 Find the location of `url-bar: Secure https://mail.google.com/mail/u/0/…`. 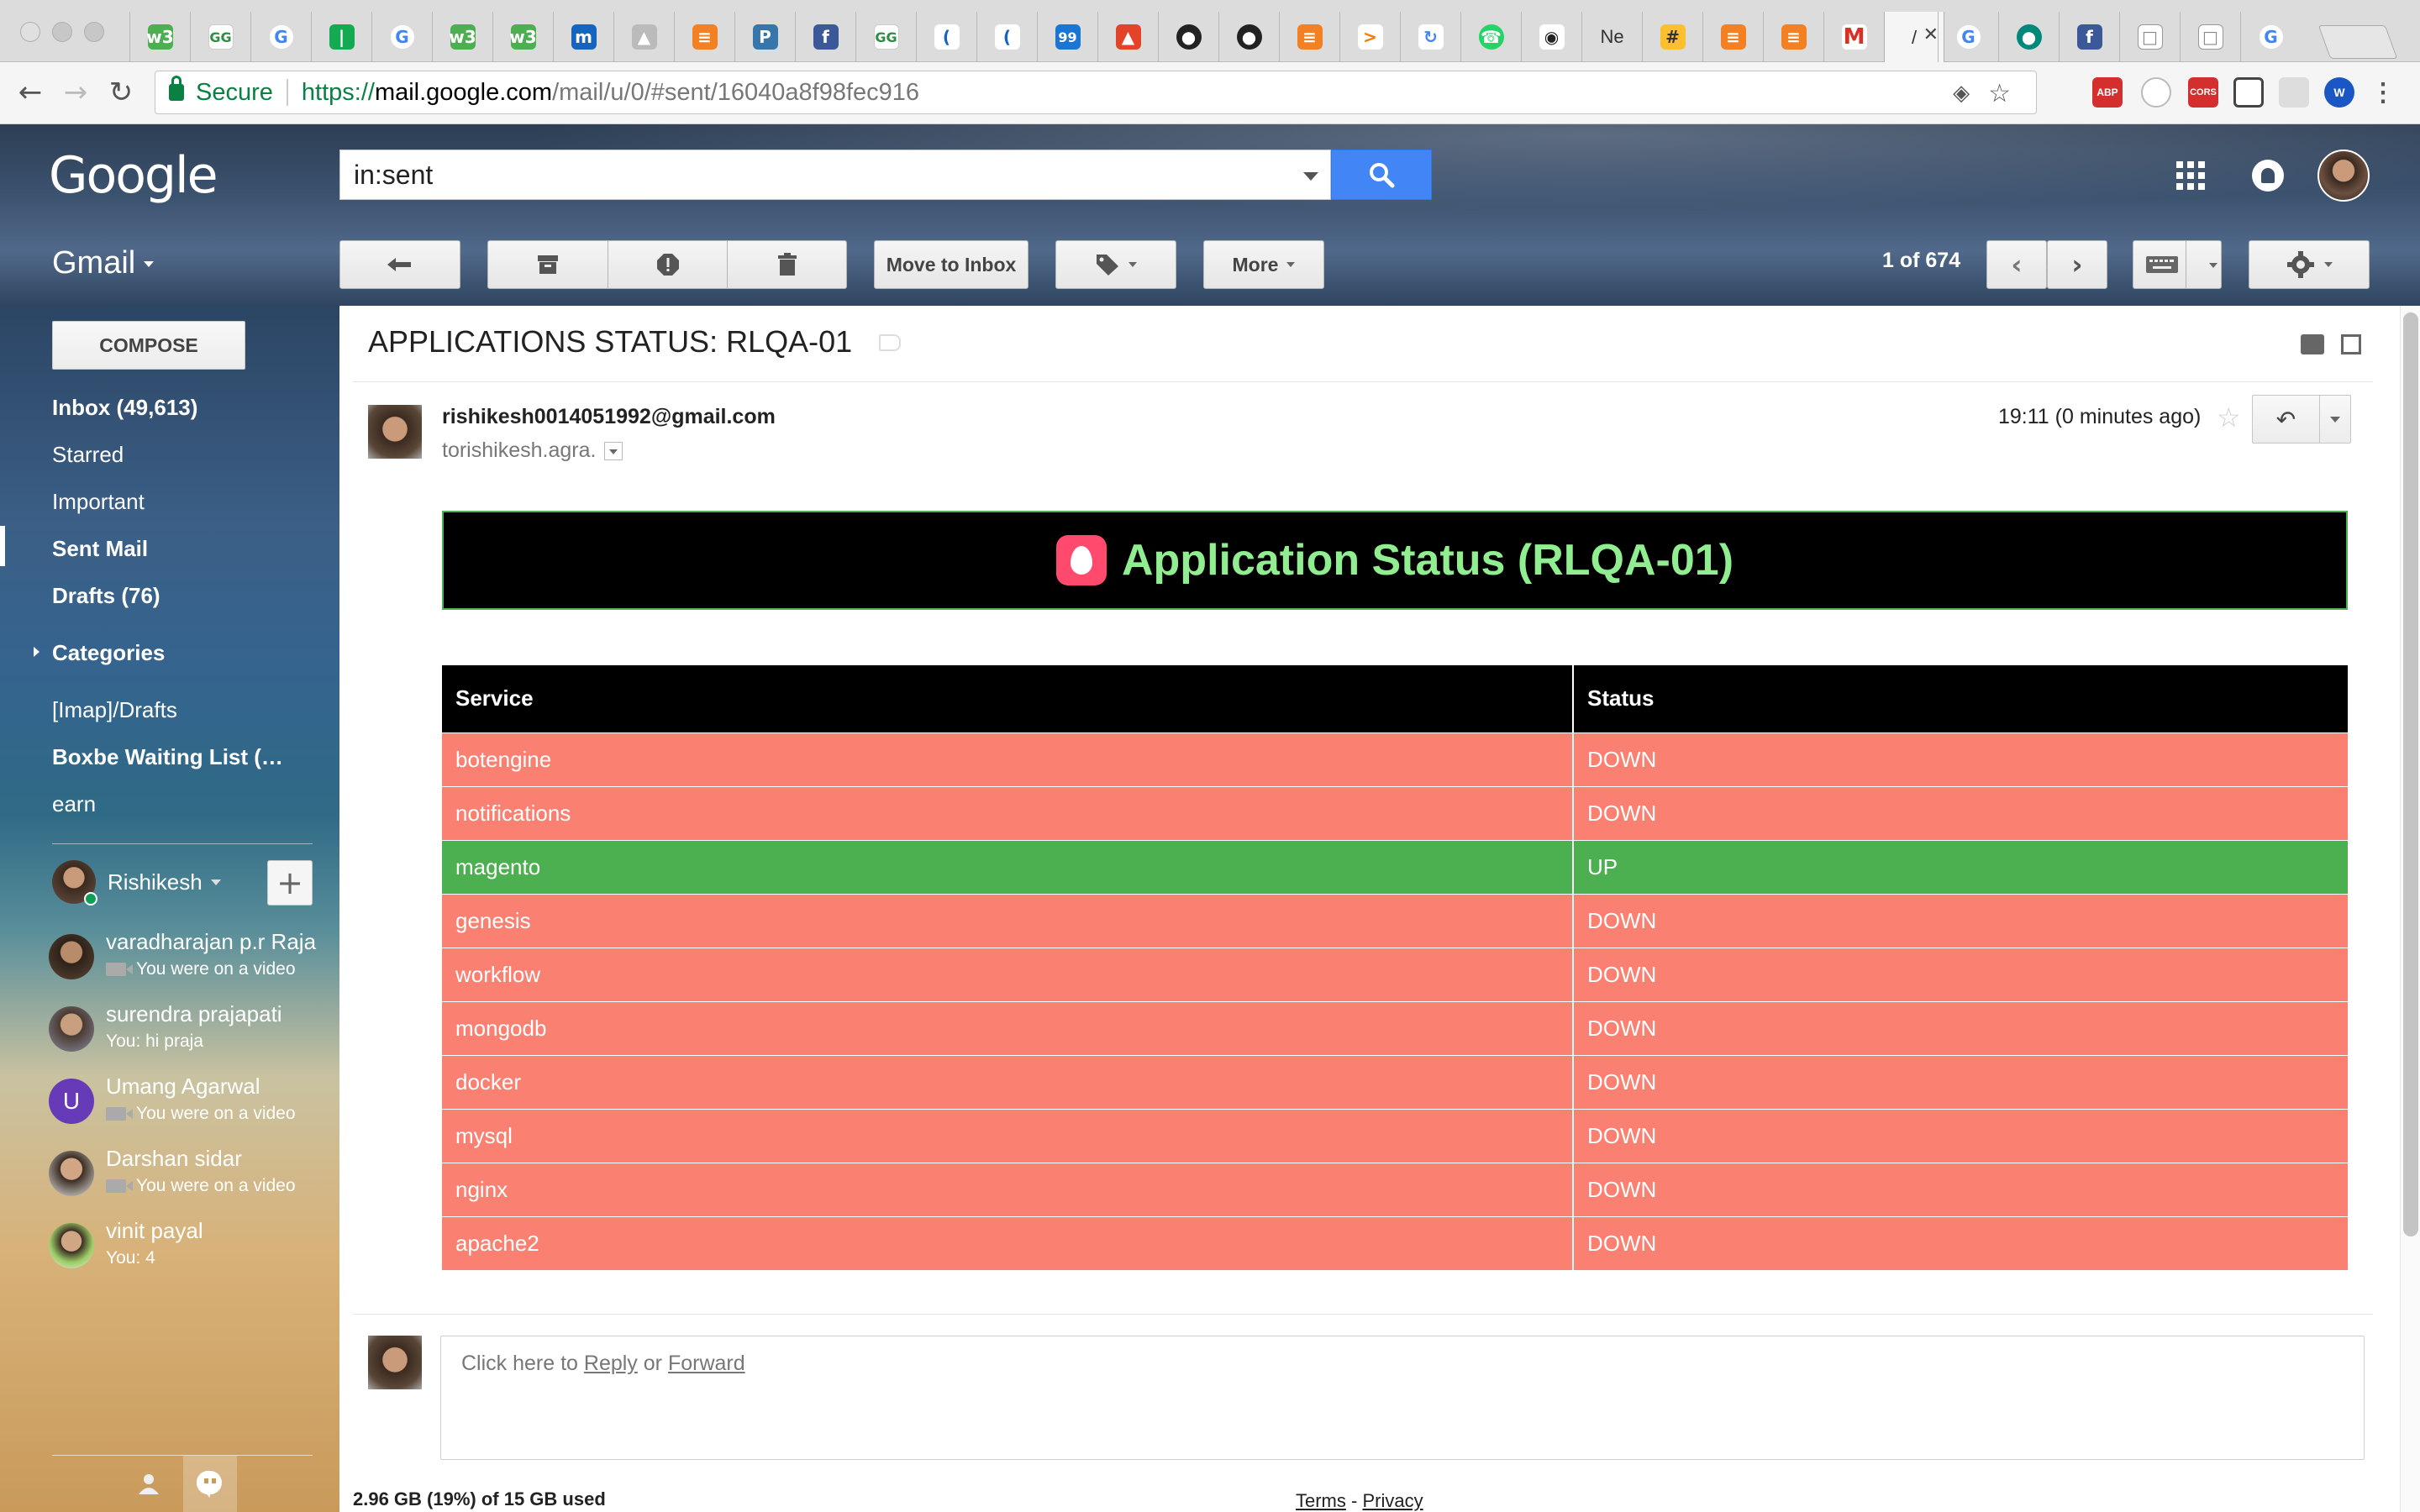

url-bar: Secure https://mail.google.com/mail/u/0/… is located at coordinates (1096, 92).